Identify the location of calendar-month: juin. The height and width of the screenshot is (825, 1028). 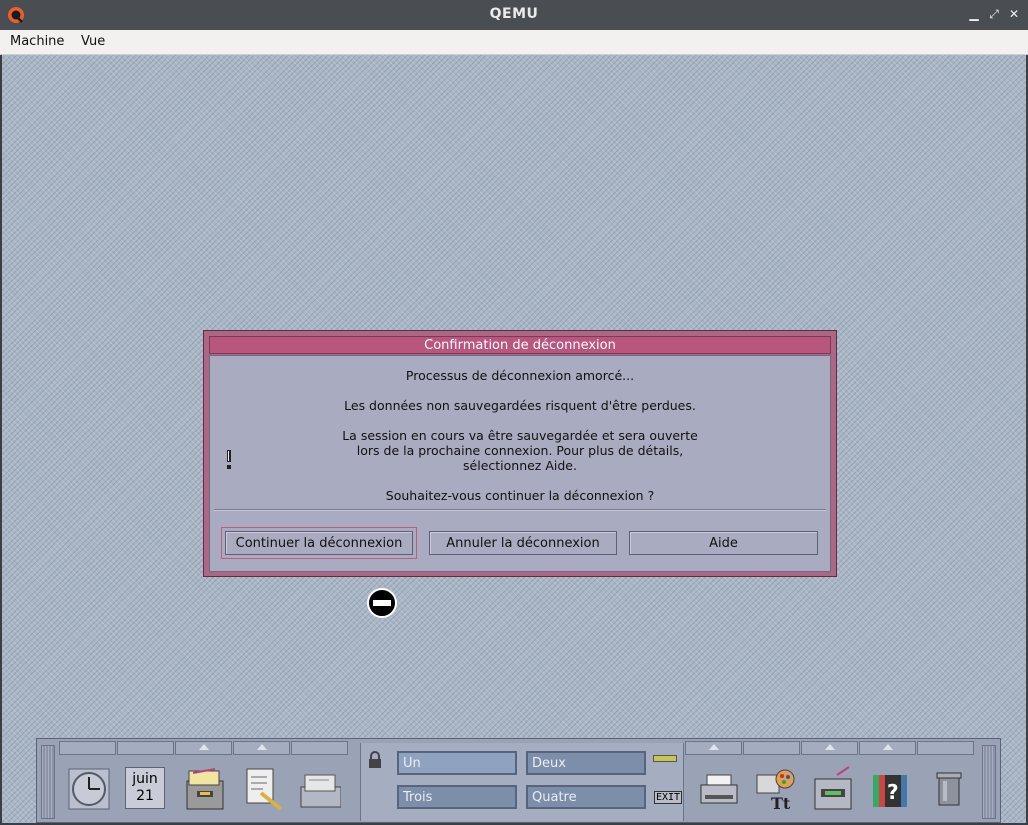
(145, 779).